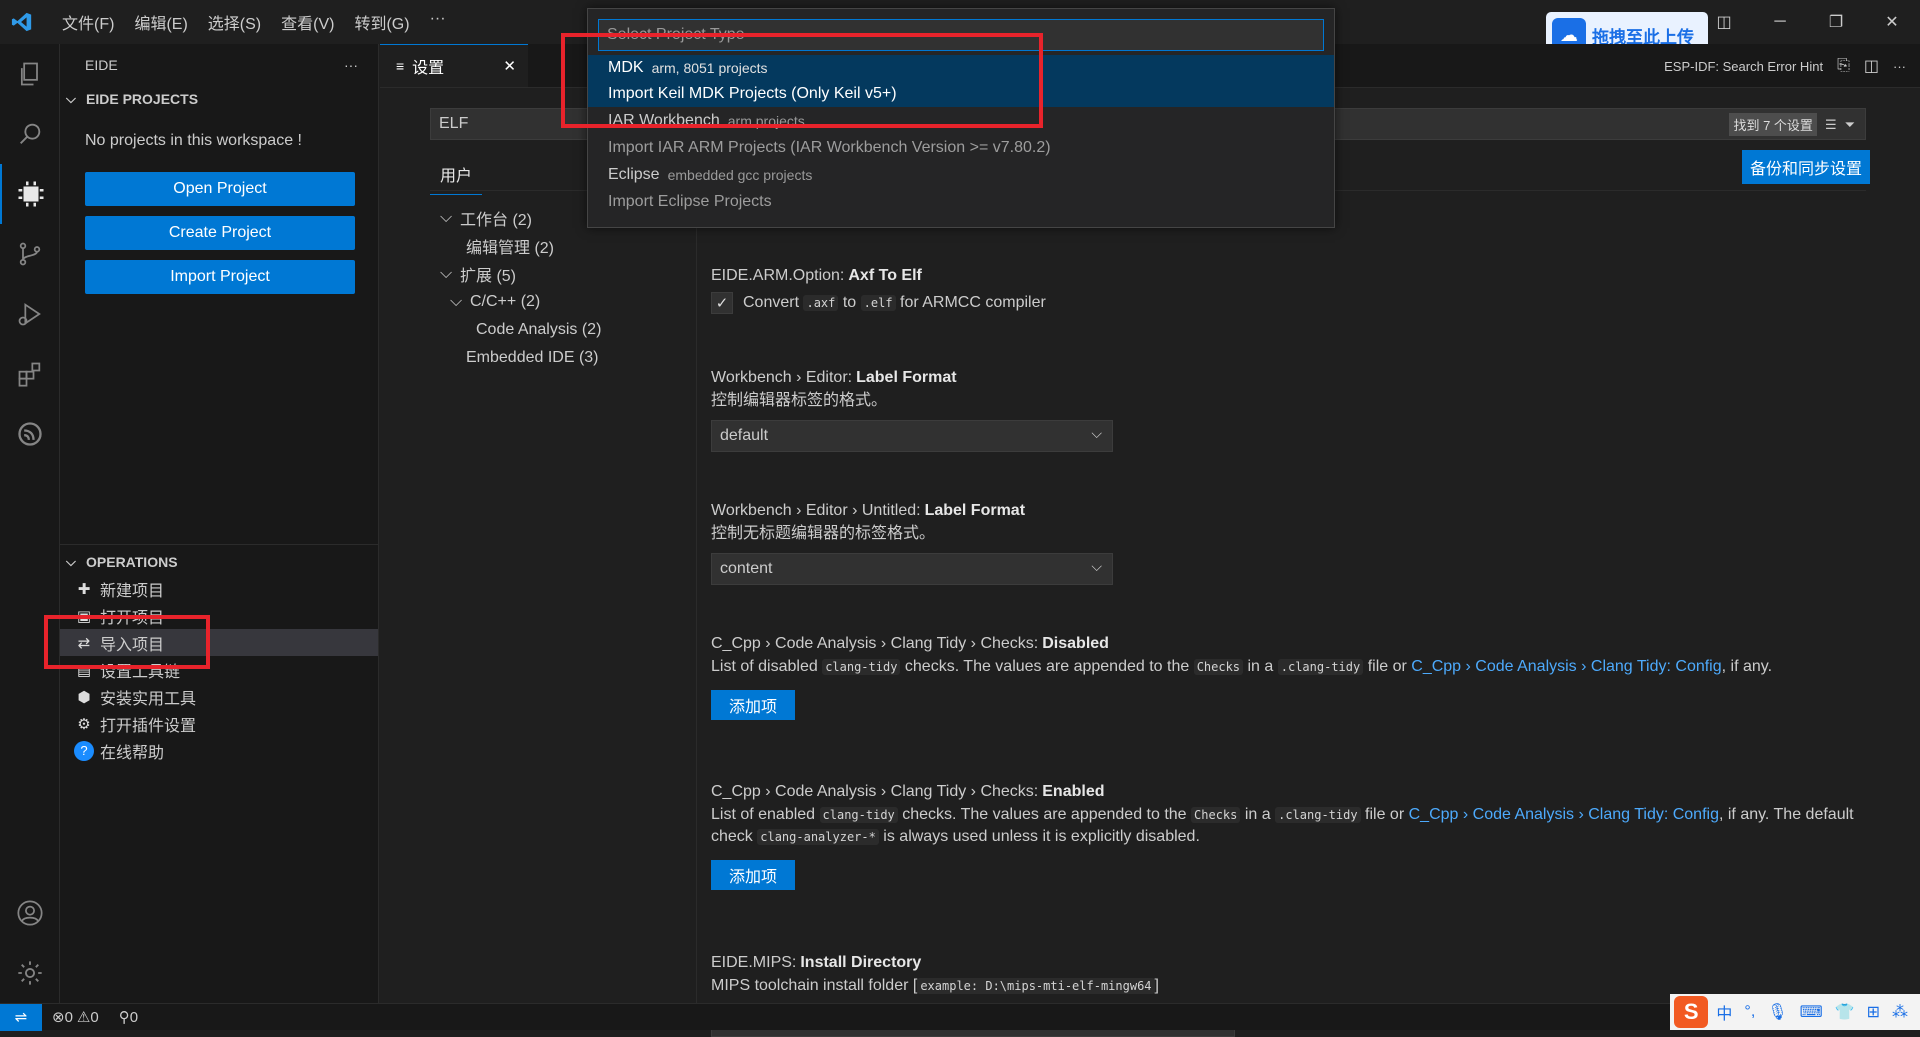 The image size is (1920, 1037). What do you see at coordinates (30, 194) in the screenshot?
I see `eide-chip-icon` at bounding box center [30, 194].